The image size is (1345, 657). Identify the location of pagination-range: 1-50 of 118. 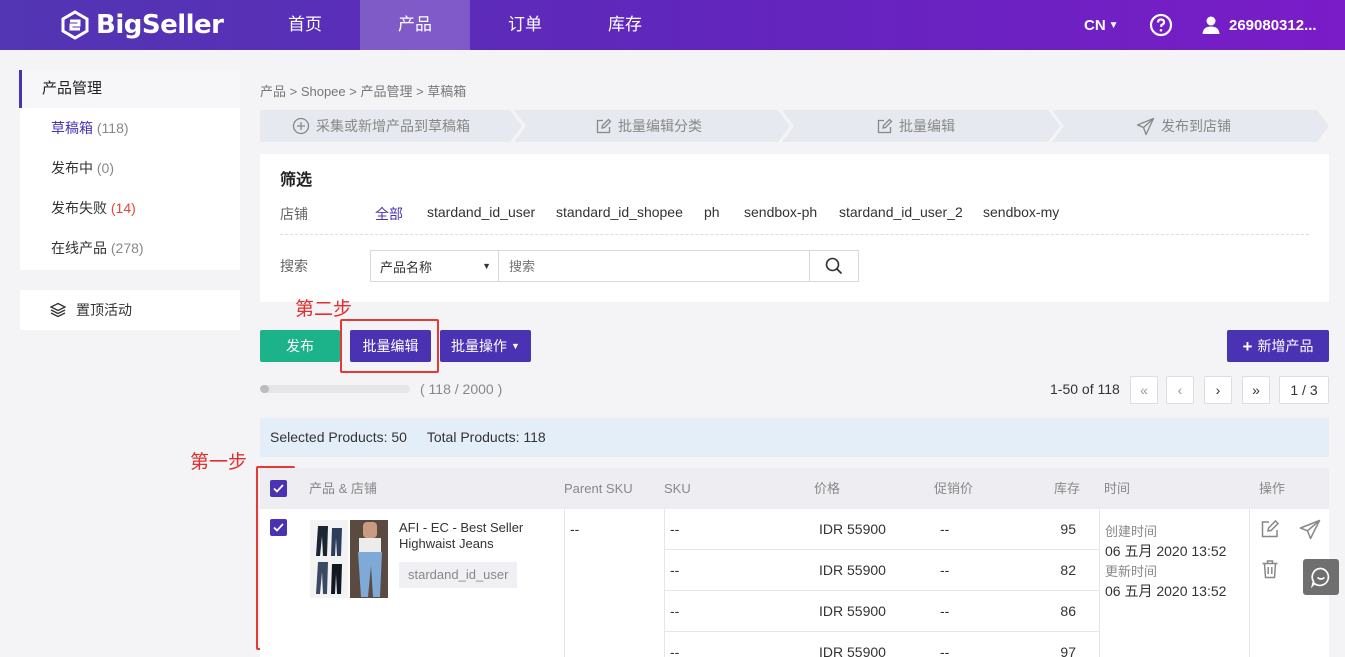
(1085, 389).